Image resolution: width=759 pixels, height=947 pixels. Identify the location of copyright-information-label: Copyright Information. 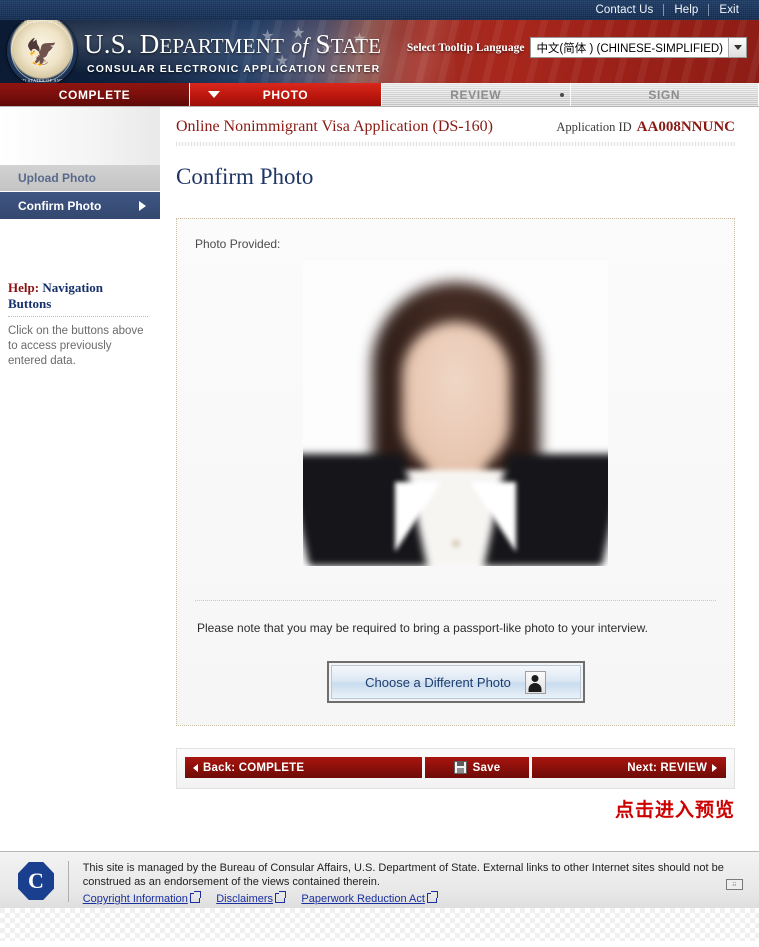
(135, 899).